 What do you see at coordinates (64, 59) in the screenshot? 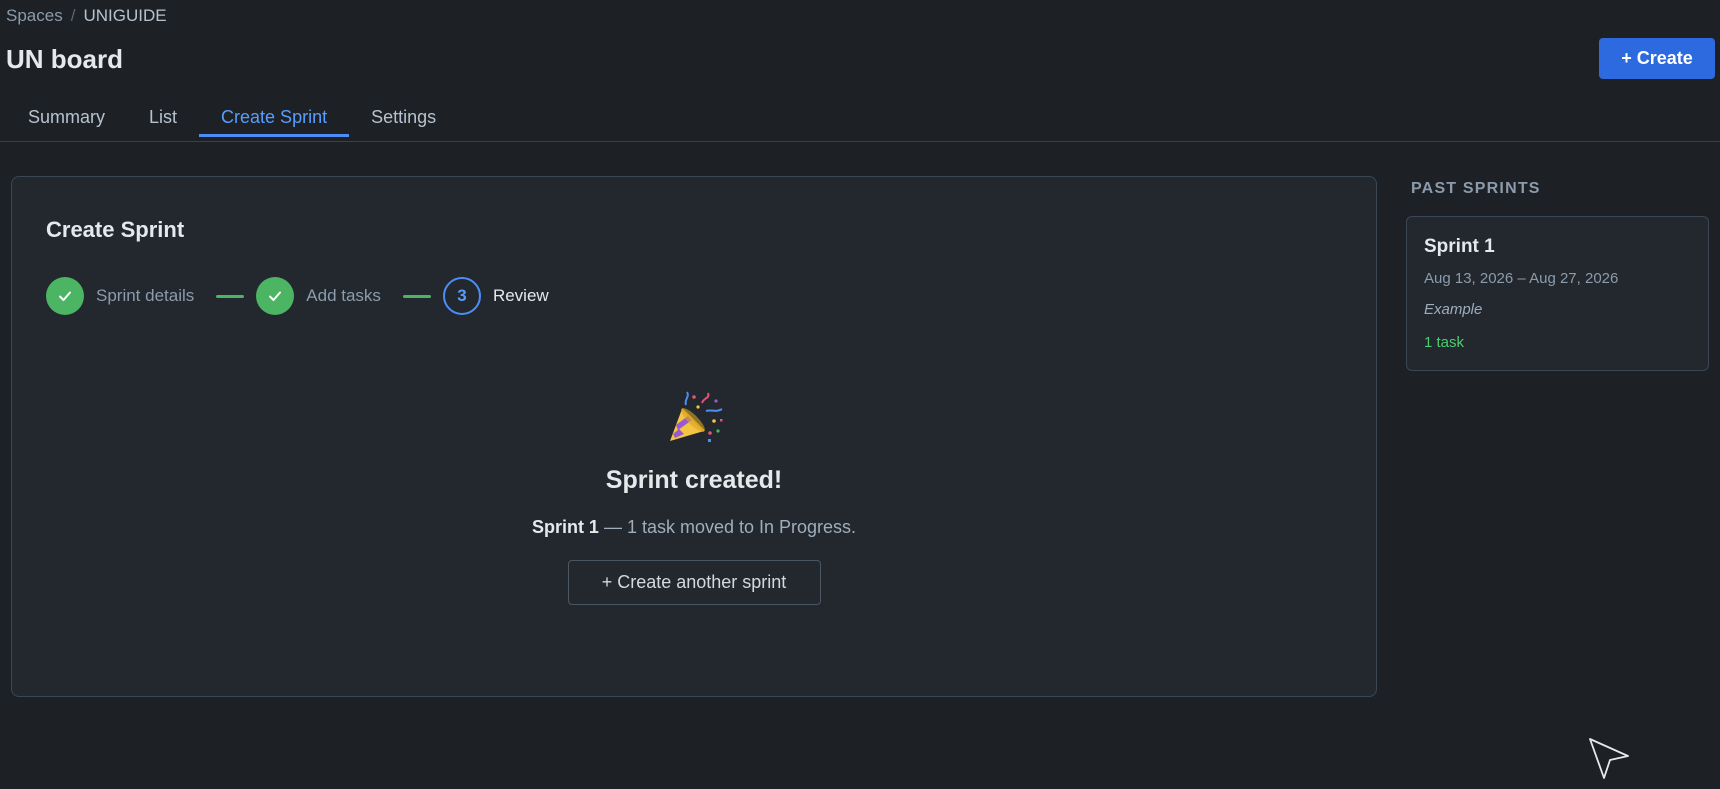
I see `page-title: UN board` at bounding box center [64, 59].